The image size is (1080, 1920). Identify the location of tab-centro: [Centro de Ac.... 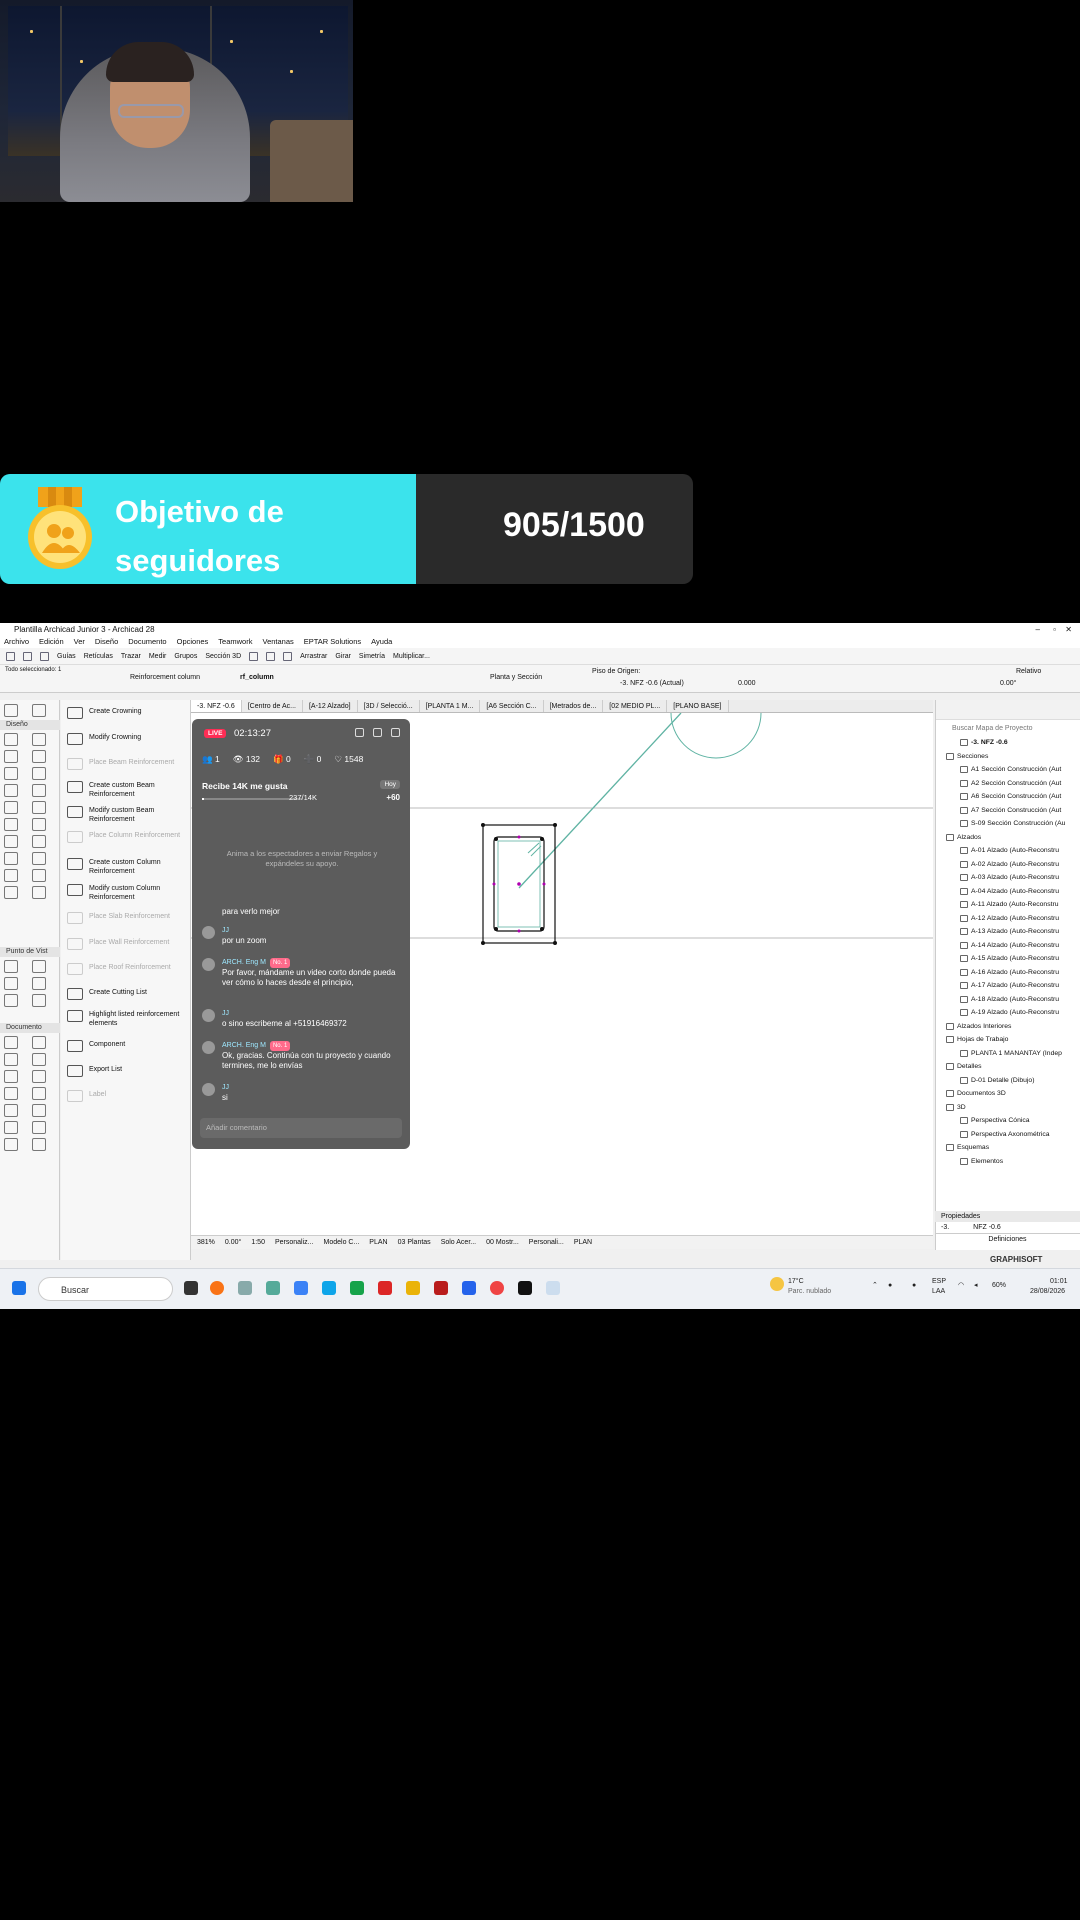
(272, 706).